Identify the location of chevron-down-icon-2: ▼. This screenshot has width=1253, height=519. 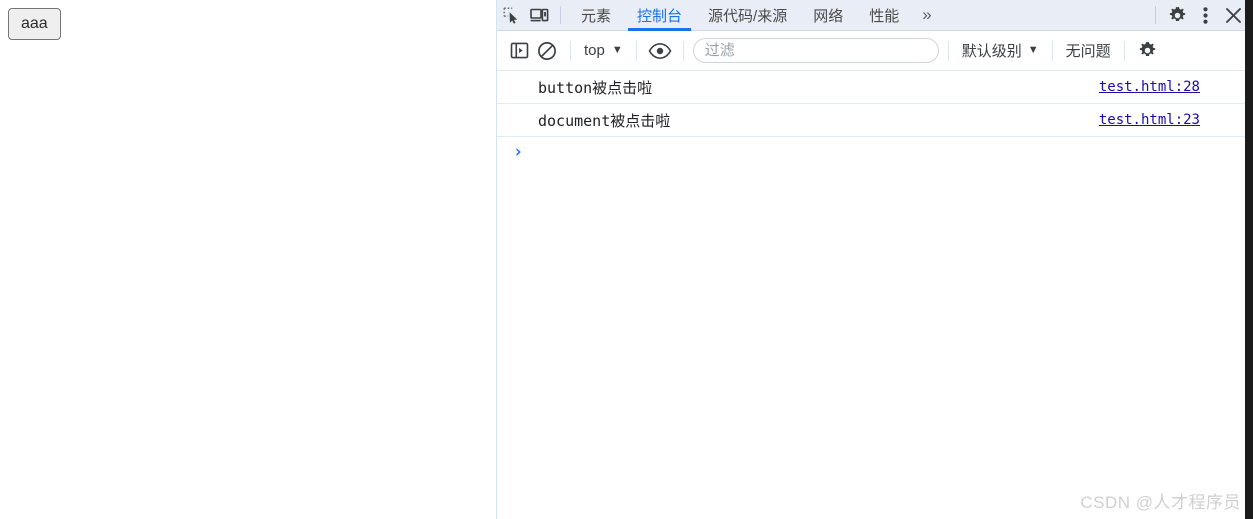
(1033, 50).